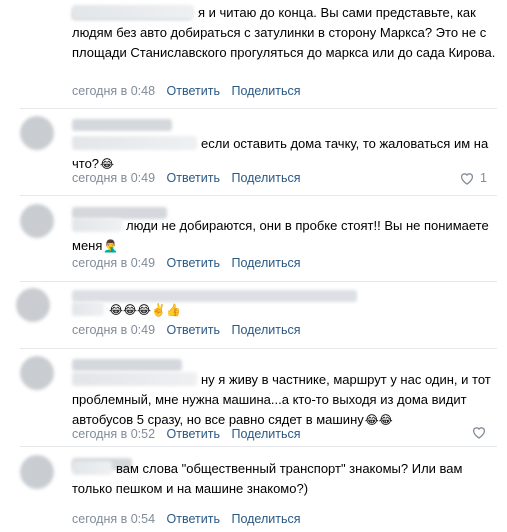 This screenshot has height=532, width=507. Describe the element at coordinates (113, 91) in the screenshot. I see `timestamp: сегодня в 0:48` at that location.